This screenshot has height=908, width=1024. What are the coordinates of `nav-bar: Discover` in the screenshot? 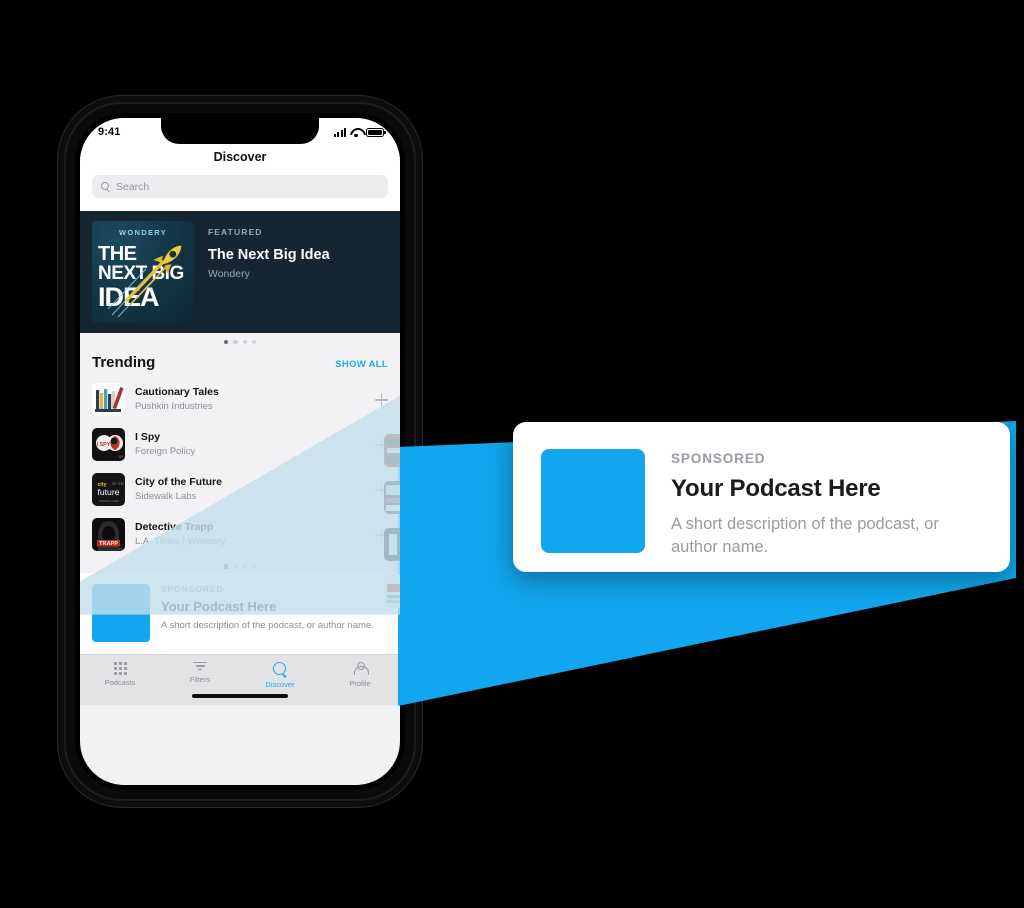 It's located at (240, 159).